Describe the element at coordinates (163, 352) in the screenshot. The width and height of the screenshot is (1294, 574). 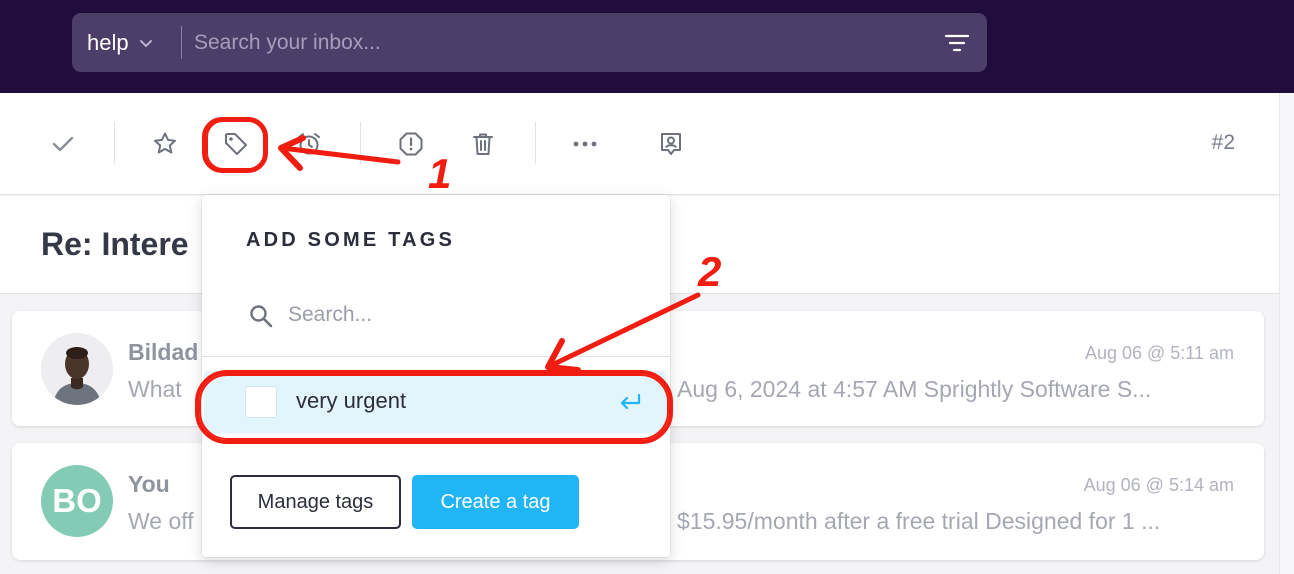
I see `sender-name: Bildad` at that location.